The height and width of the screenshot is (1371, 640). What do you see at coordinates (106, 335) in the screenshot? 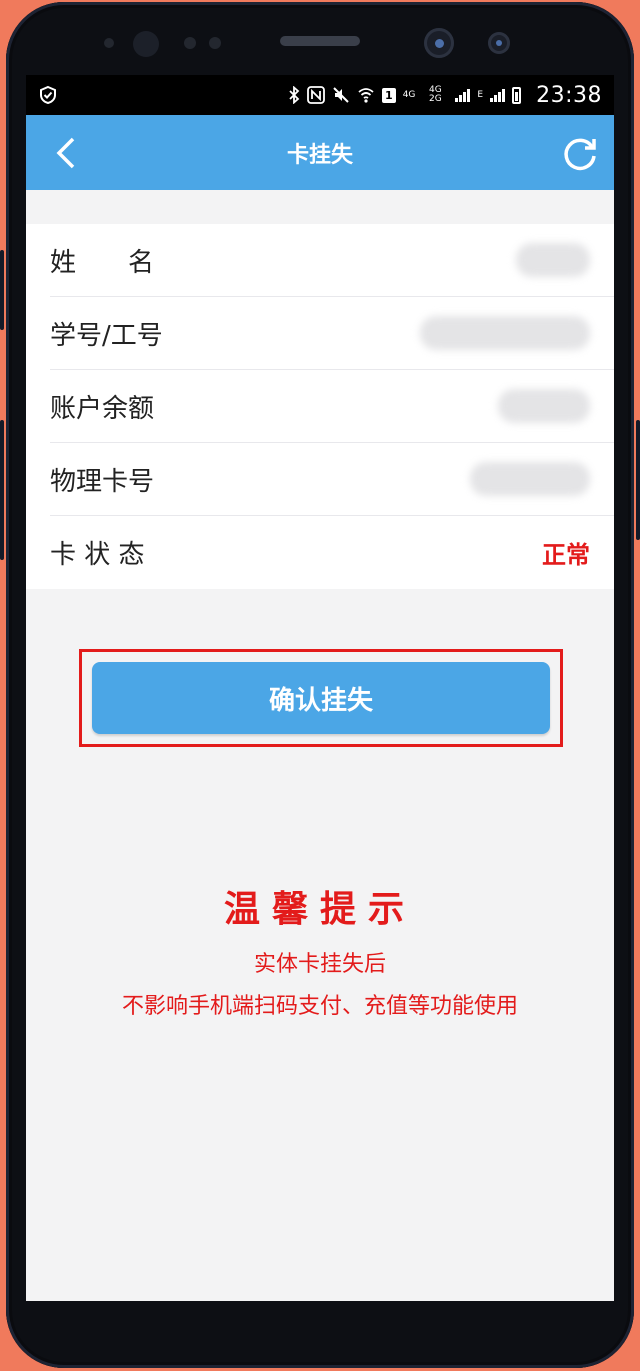
I see `row-label: 学号/工号` at bounding box center [106, 335].